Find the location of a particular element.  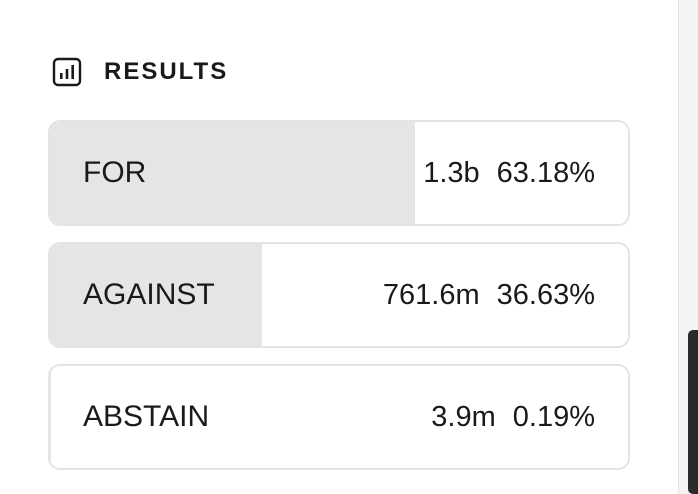

result-bar-abstain is located at coordinates (51, 417).